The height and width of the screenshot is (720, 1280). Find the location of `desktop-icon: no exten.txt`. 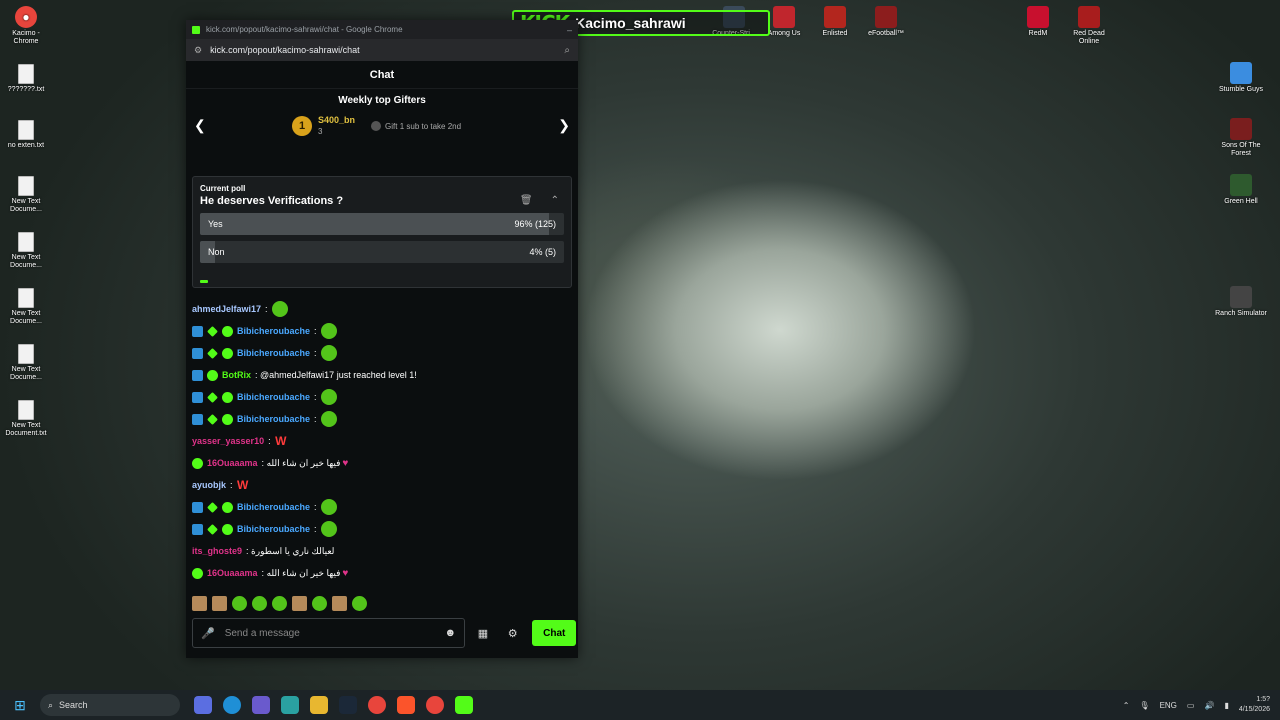

desktop-icon: no exten.txt is located at coordinates (26, 135).